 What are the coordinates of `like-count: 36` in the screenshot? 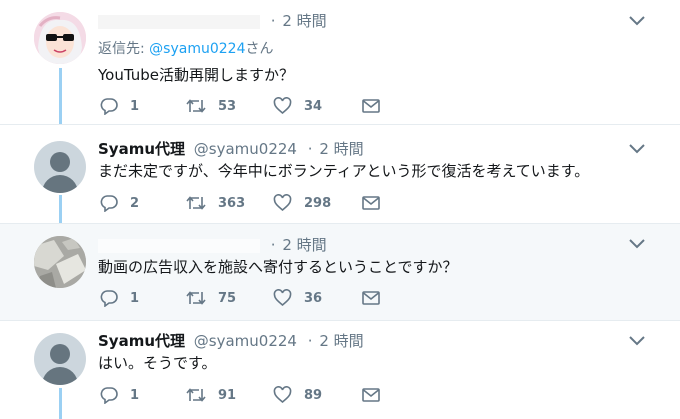 It's located at (313, 298).